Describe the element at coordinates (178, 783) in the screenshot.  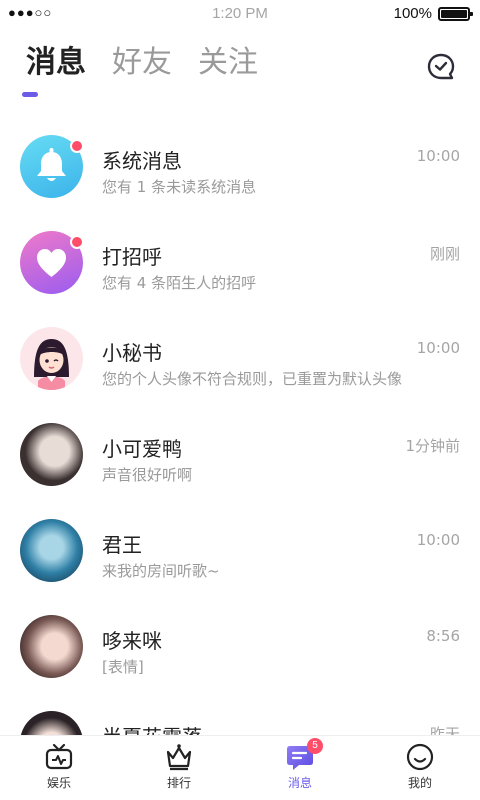
I see `nav-label: 排行` at that location.